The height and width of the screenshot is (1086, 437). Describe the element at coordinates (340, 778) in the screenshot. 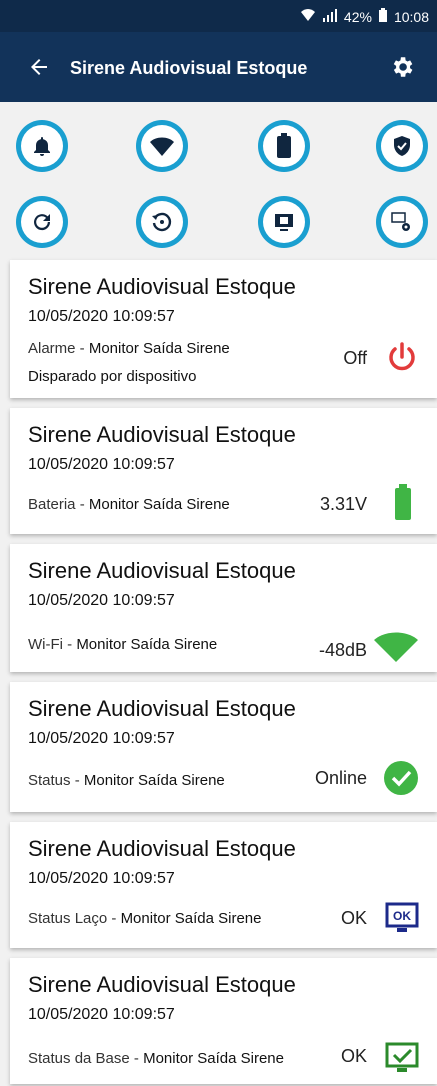

I see `status-value: Online` at that location.